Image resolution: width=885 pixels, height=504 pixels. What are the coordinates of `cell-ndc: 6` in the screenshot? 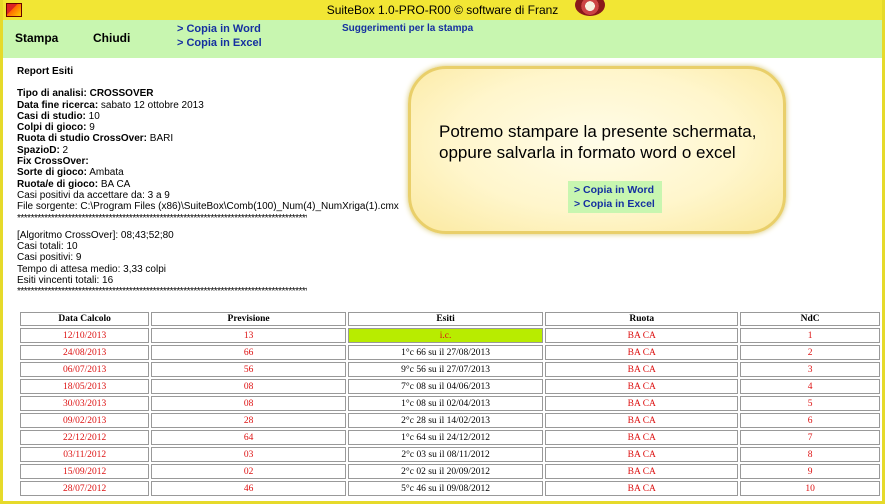 It's located at (810, 420).